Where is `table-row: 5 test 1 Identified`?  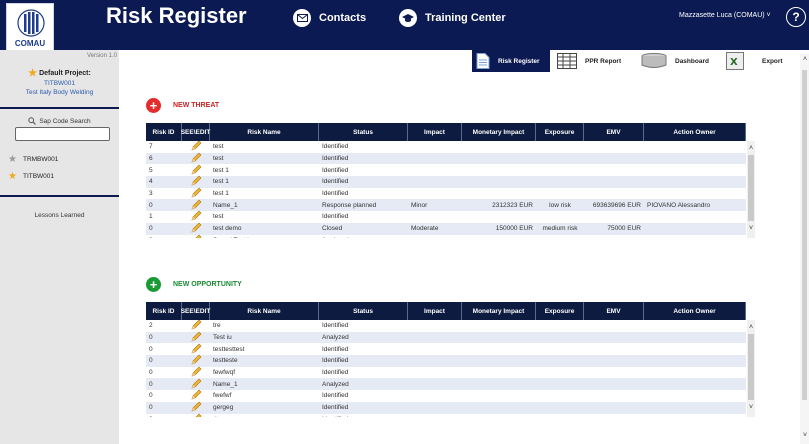 table-row: 5 test 1 Identified is located at coordinates (446, 170).